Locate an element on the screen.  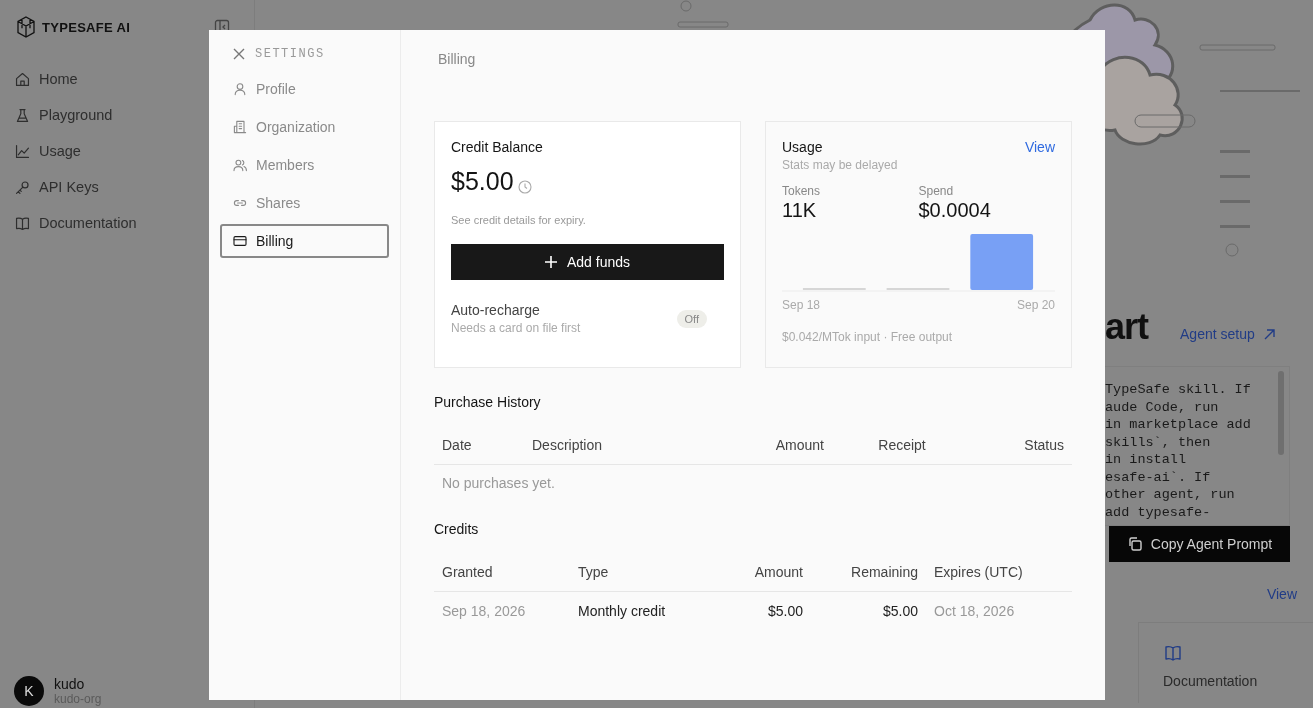
stat-label: Spend is located at coordinates (936, 191).